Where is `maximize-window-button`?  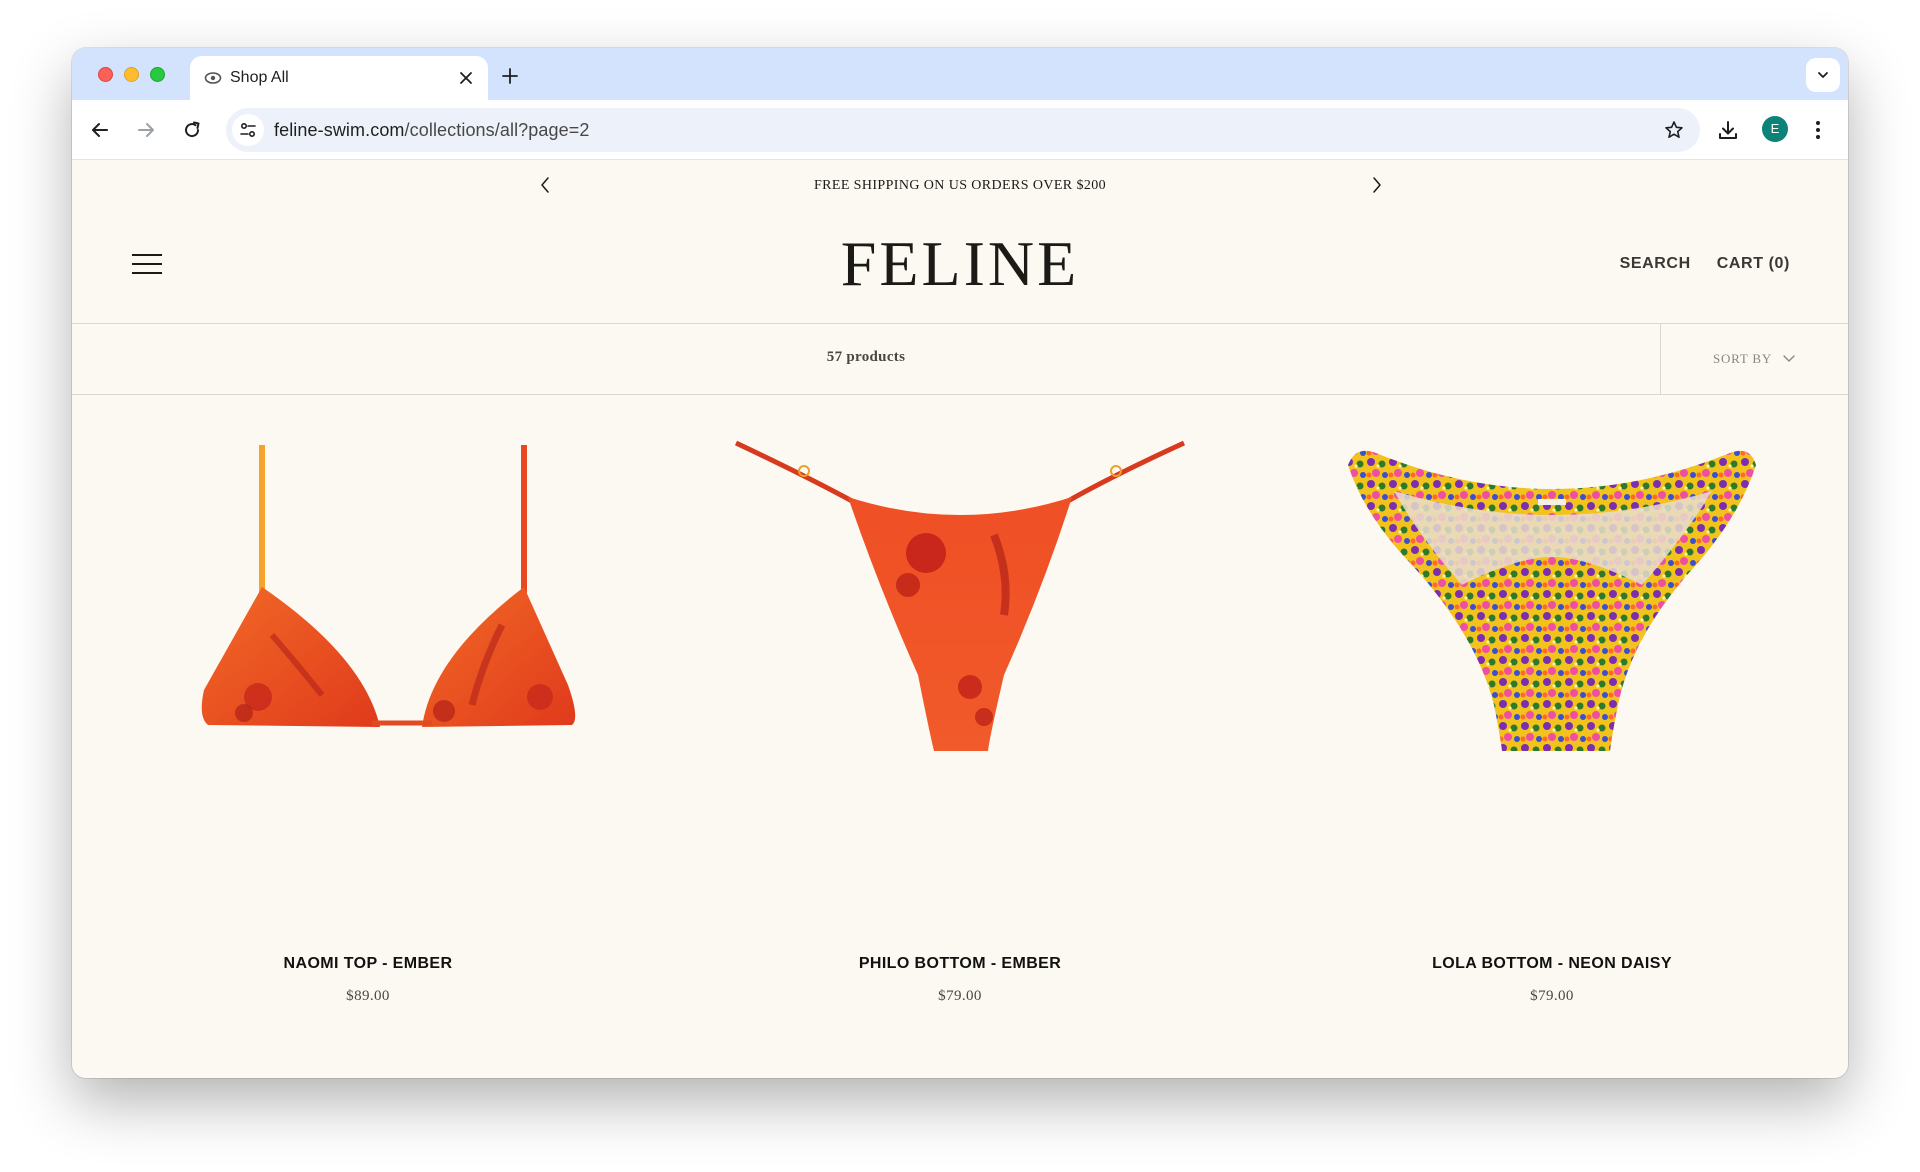
maximize-window-button is located at coordinates (157, 74).